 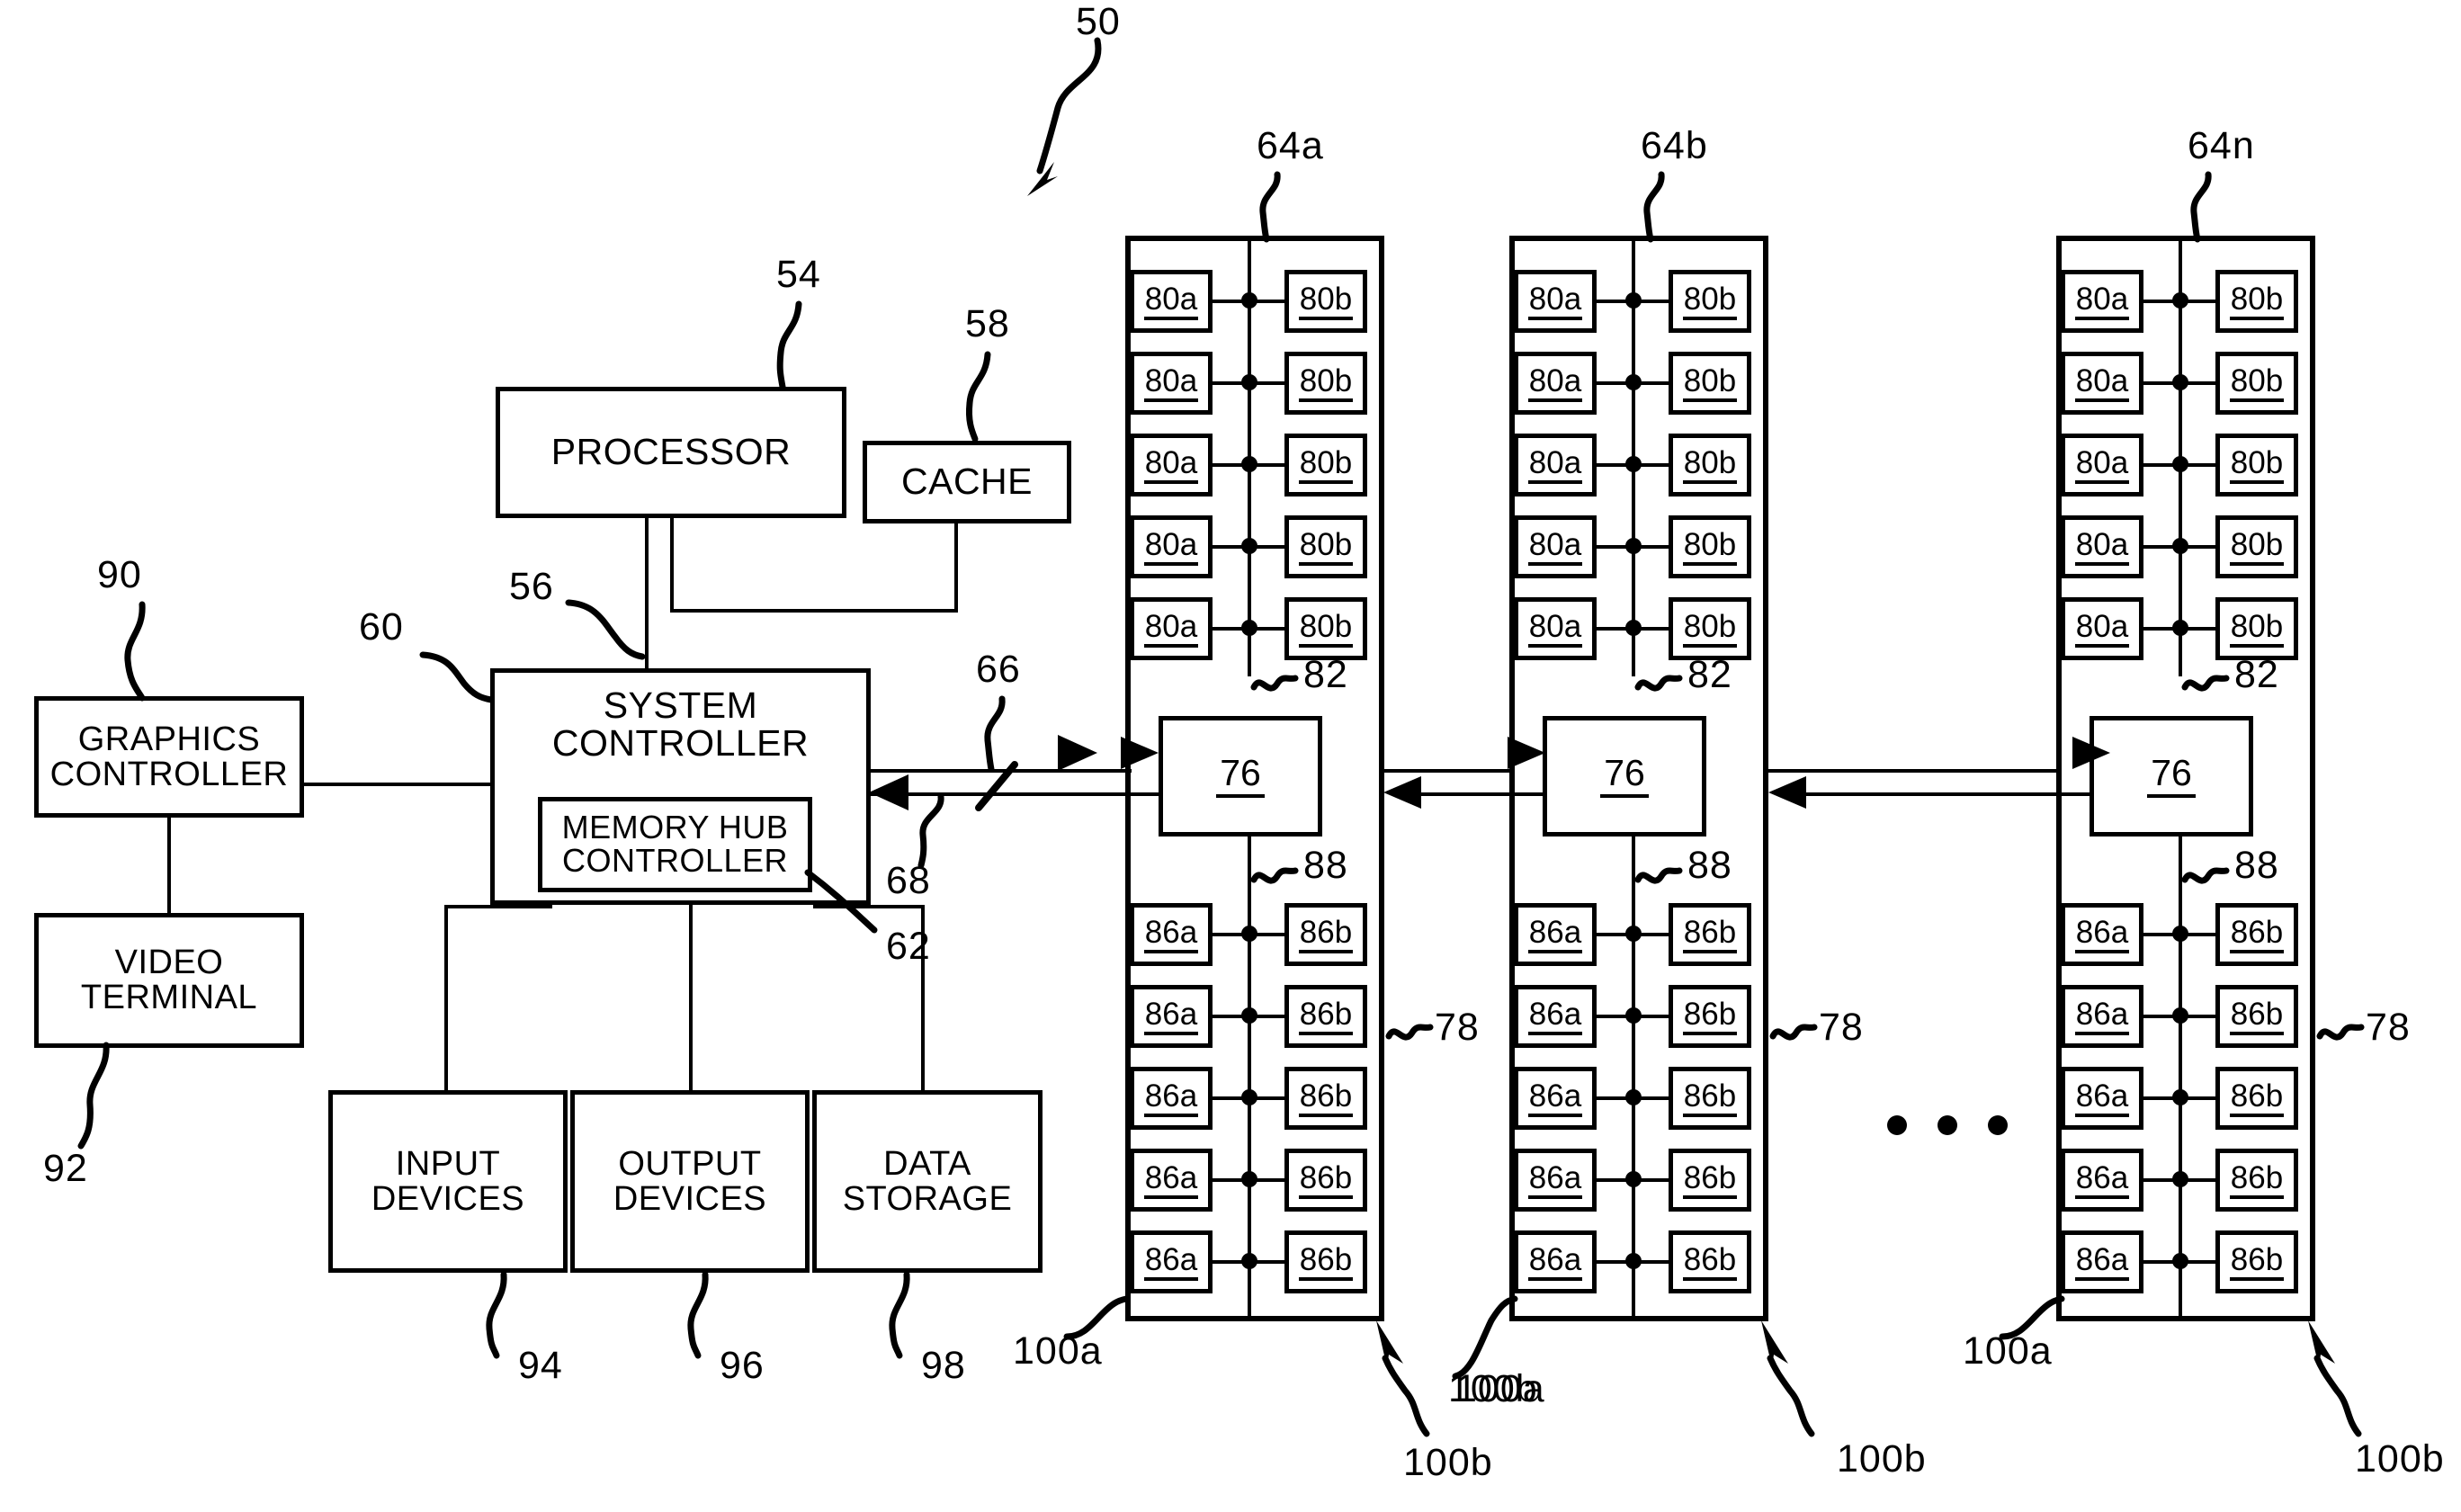 What do you see at coordinates (1409, 1032) in the screenshot?
I see `ref-78-squiggle` at bounding box center [1409, 1032].